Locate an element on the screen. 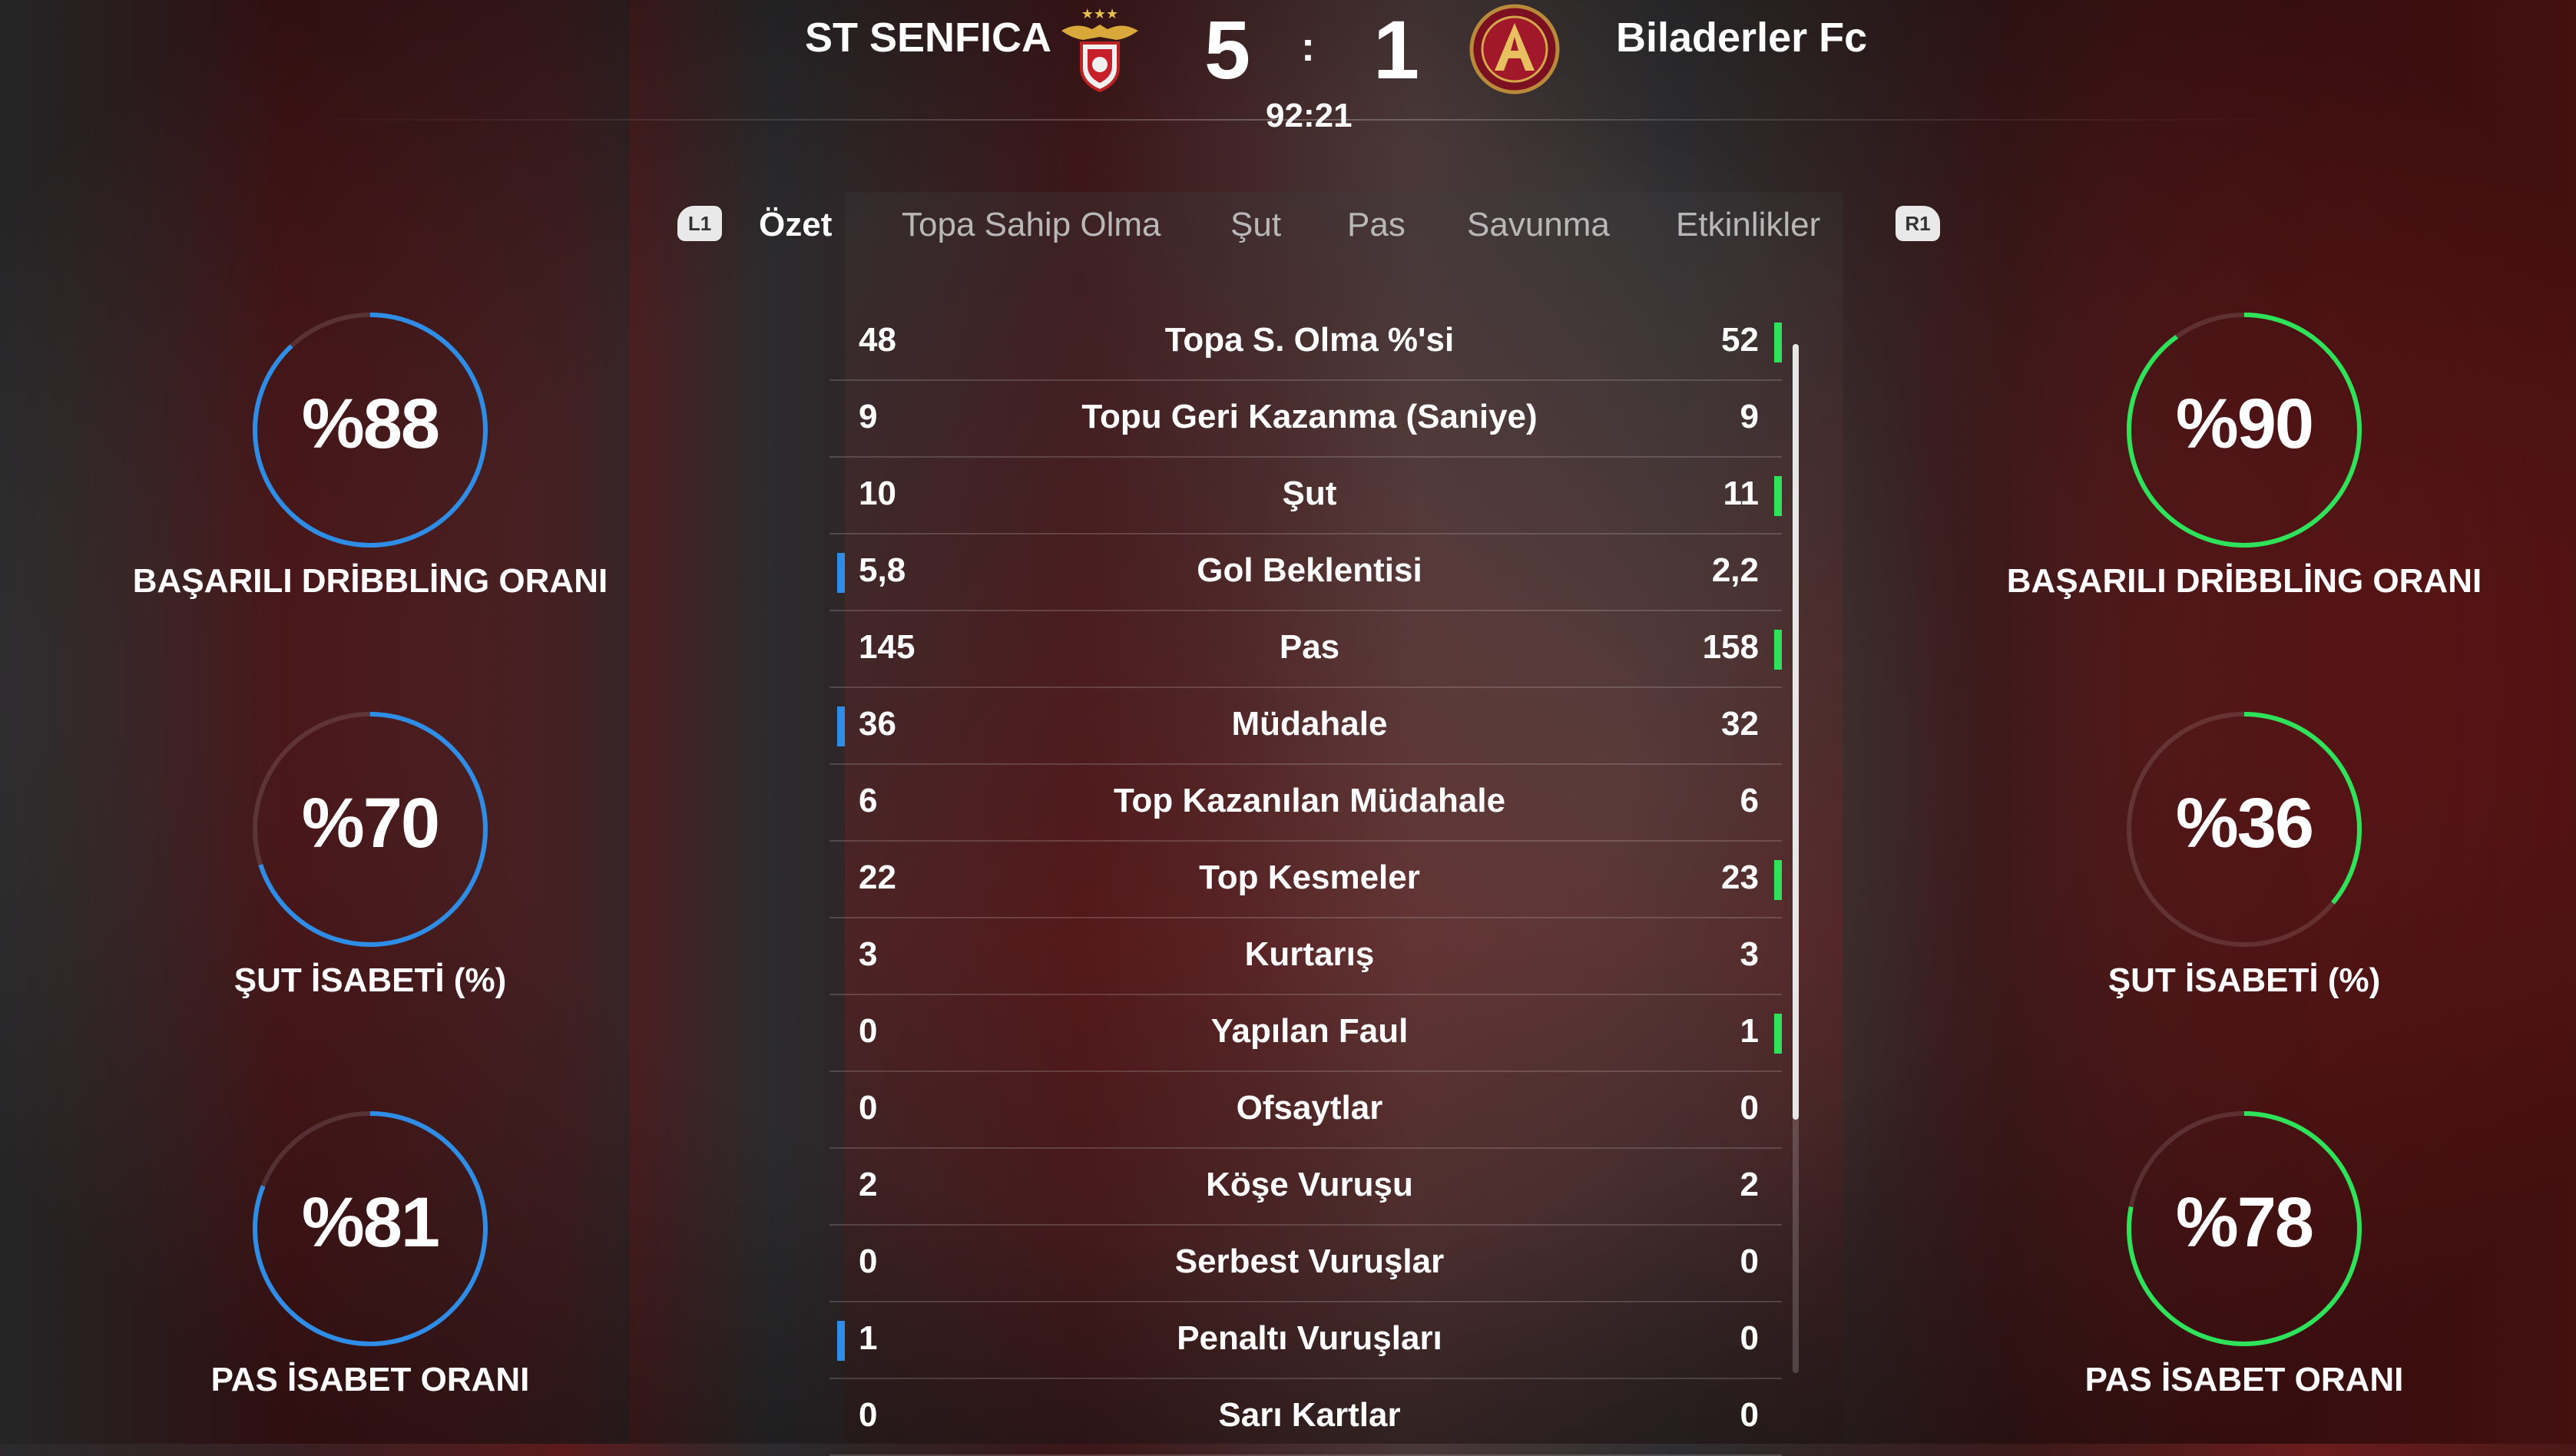  gauge-percentage: %70 is located at coordinates (370, 823).